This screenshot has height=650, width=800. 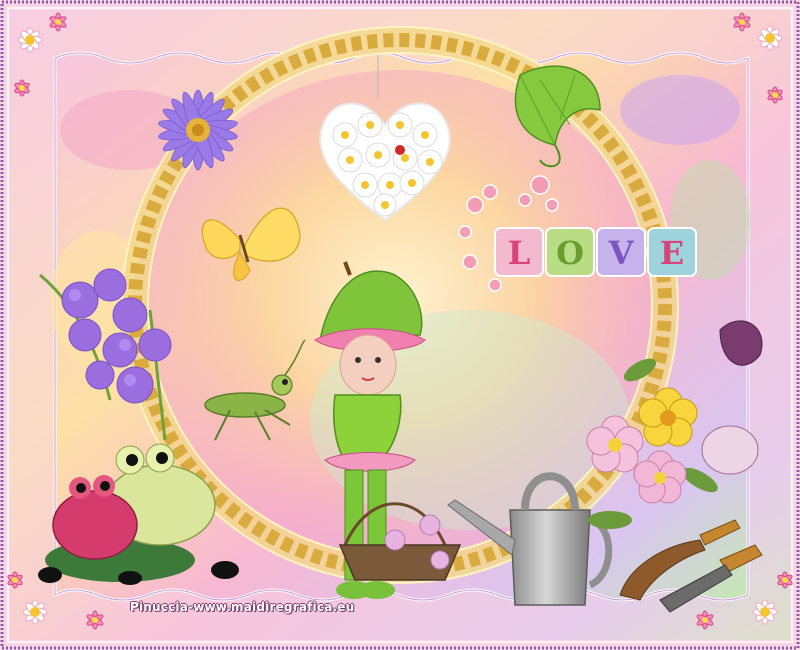 What do you see at coordinates (242, 607) in the screenshot?
I see `artist-watermark: Pinuccia-www.maidiregrafica.eu` at bounding box center [242, 607].